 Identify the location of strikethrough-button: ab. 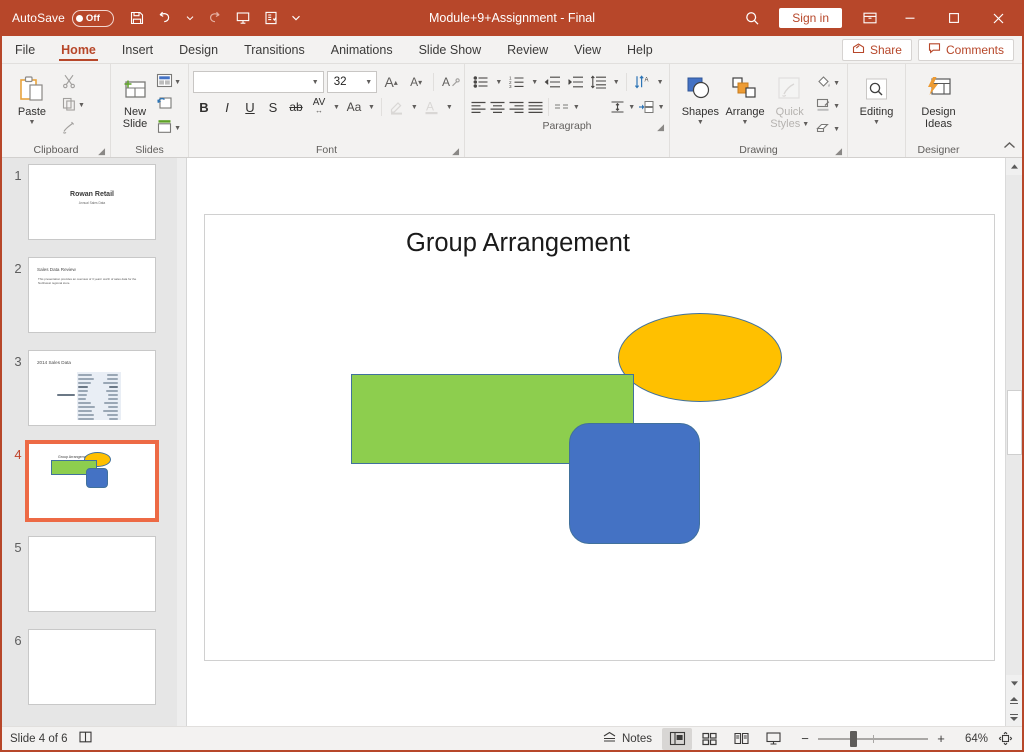
(296, 107).